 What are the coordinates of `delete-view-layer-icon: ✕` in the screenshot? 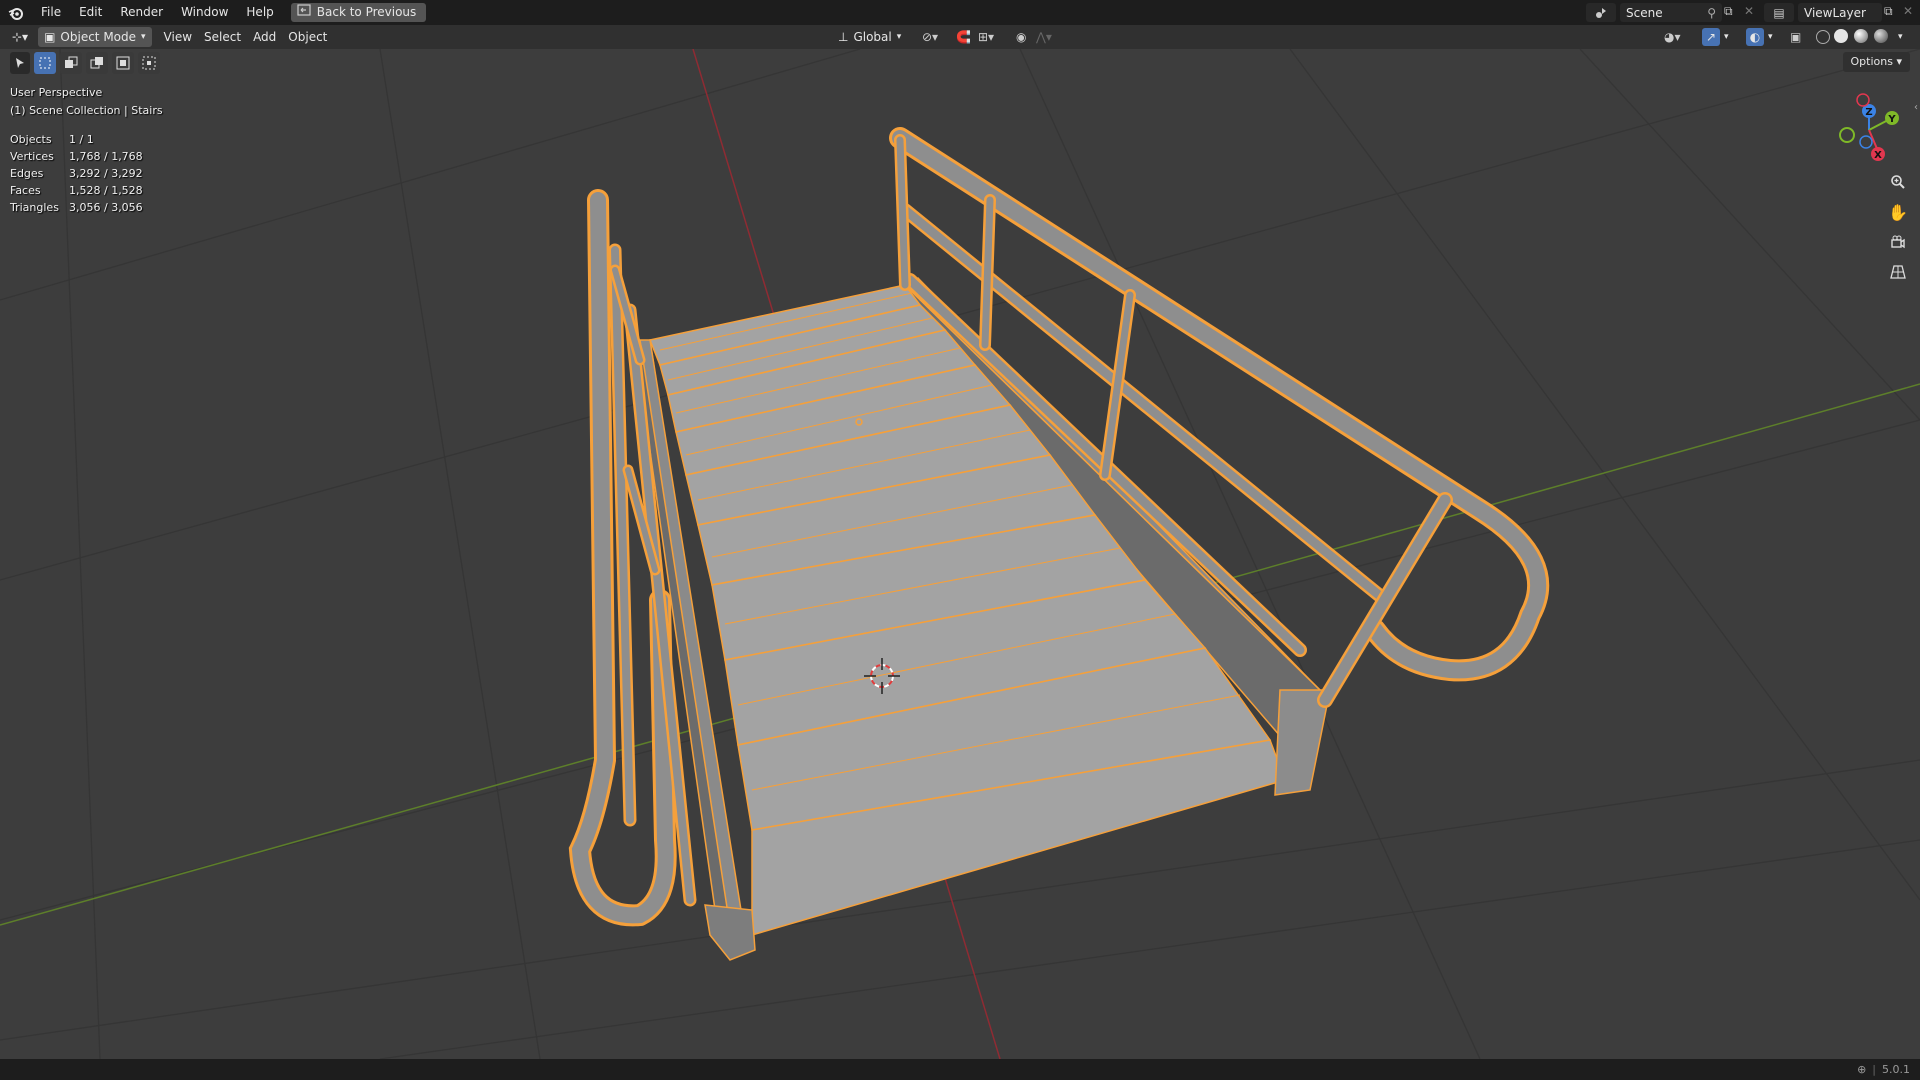 It's located at (1908, 11).